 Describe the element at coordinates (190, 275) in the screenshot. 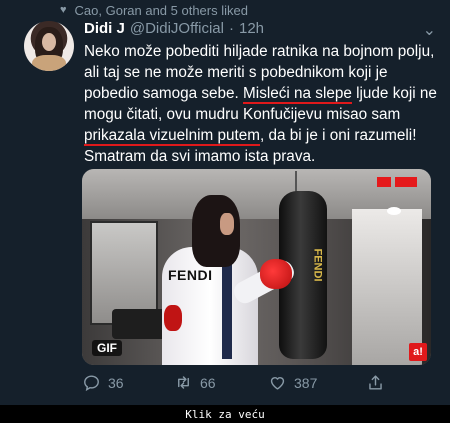

I see `jacket-brand-text: FENDI` at that location.